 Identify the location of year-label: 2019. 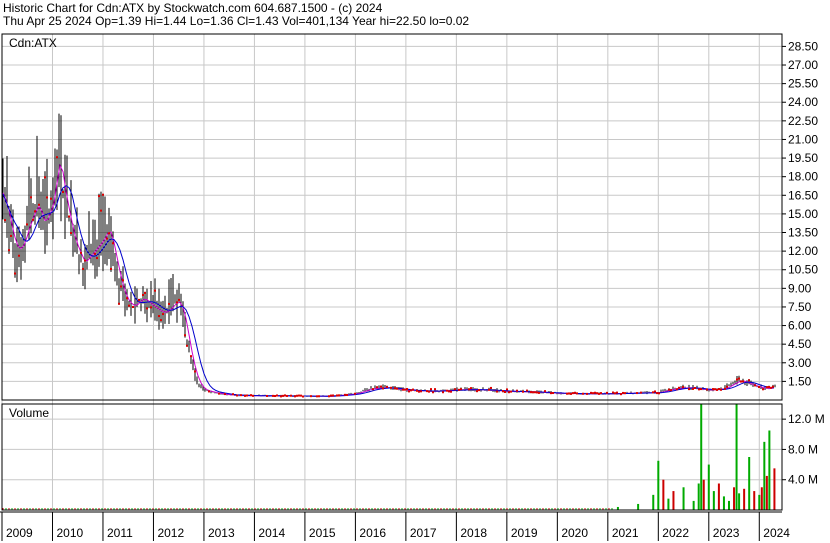
(524, 533).